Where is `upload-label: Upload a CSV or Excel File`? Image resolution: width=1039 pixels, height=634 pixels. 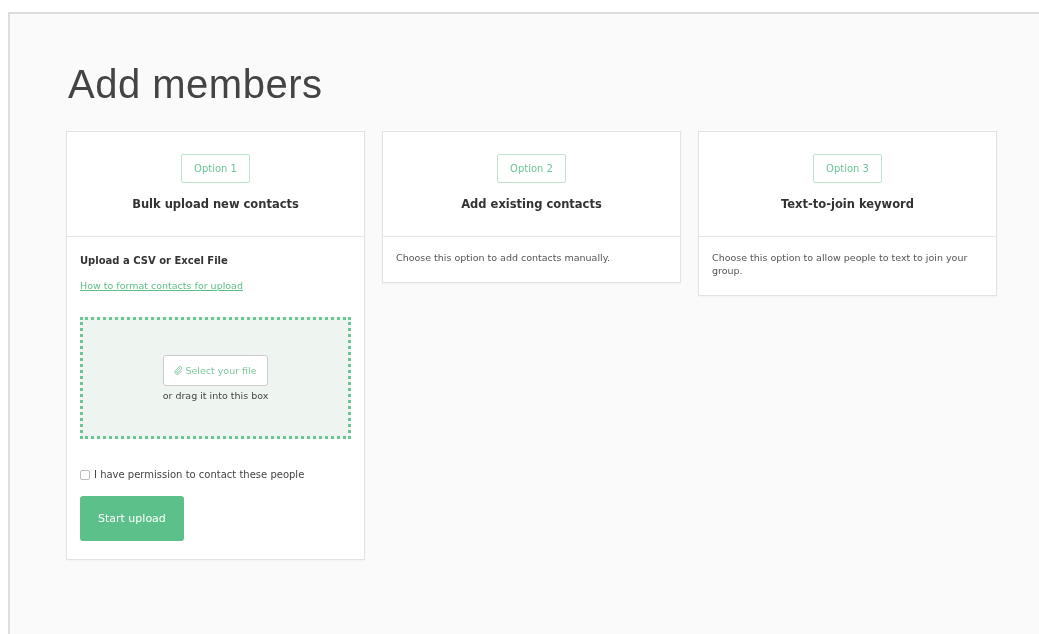
upload-label: Upload a CSV or Excel File is located at coordinates (154, 260).